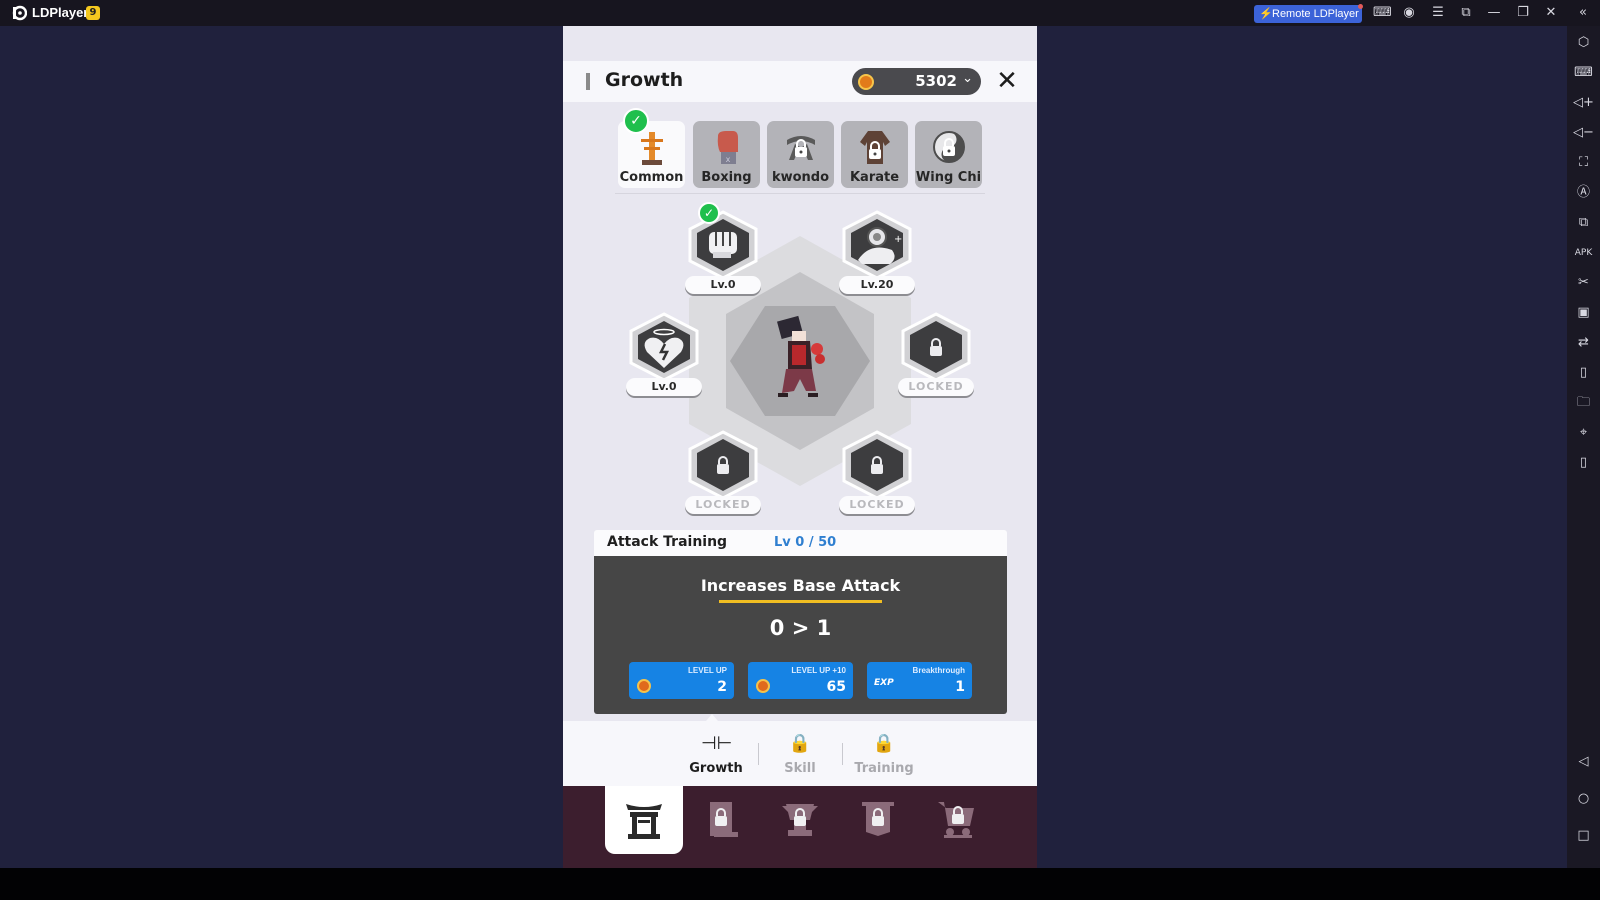  Describe the element at coordinates (1583, 463) in the screenshot. I see `rotate-device-icon: ▯` at that location.